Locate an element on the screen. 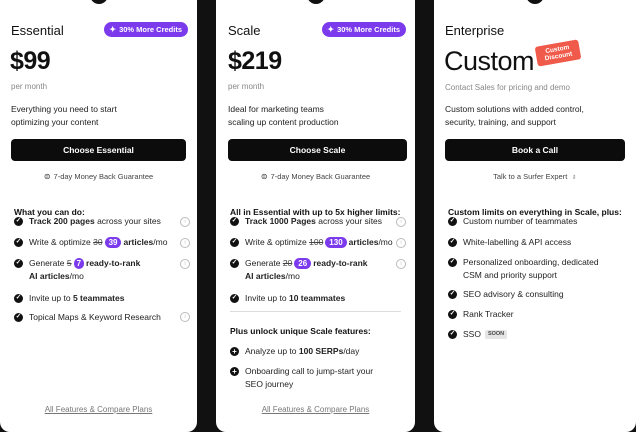 Image resolution: width=636 pixels, height=432 pixels. plan-description-line: scaling up content production is located at coordinates (283, 121).